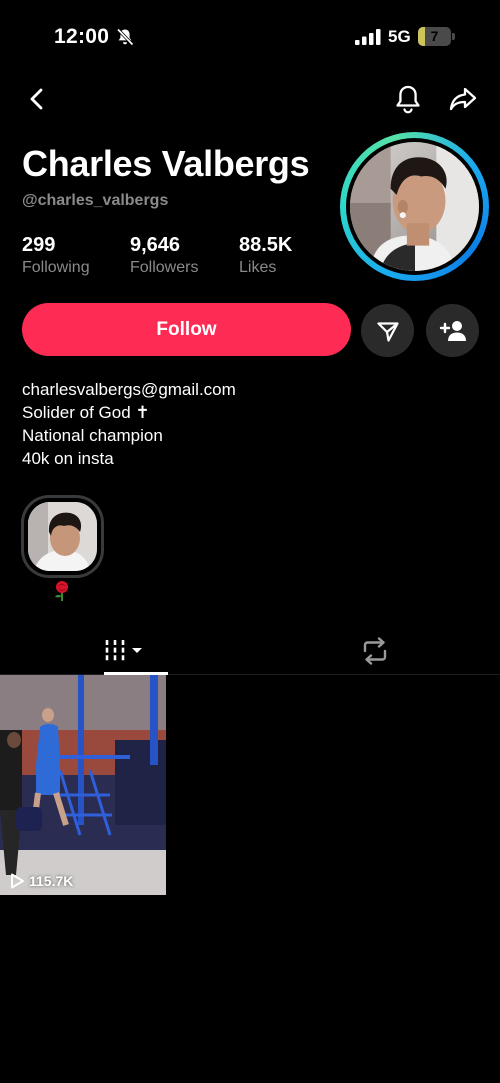 This screenshot has width=500, height=1083. I want to click on stat-following: 299 Following, so click(56, 256).